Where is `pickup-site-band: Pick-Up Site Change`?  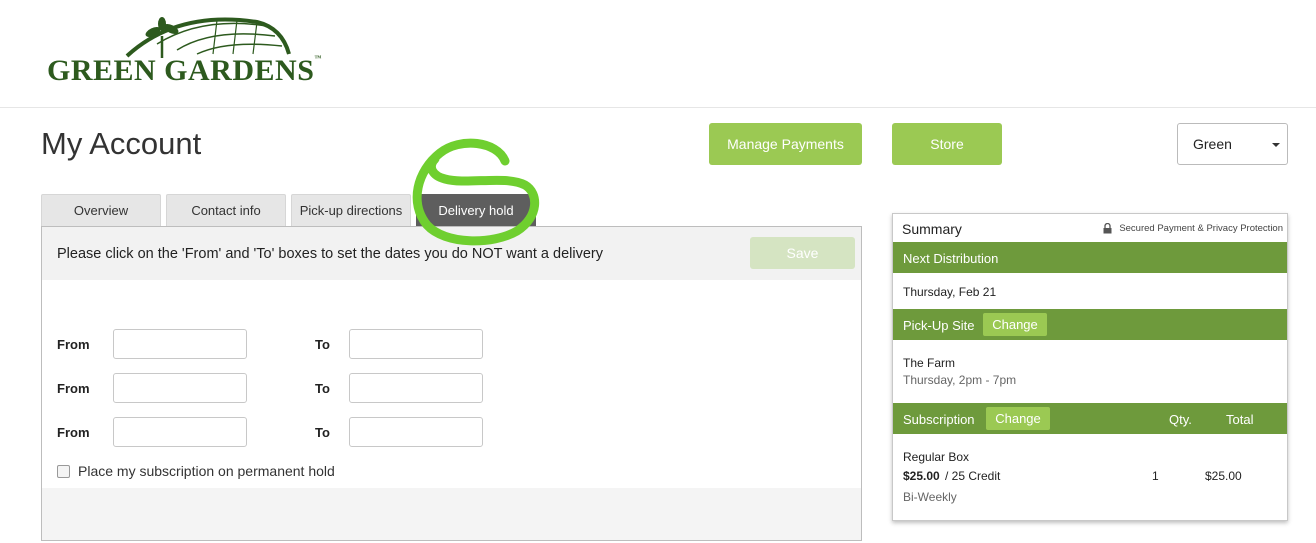
pickup-site-band: Pick-Up Site Change is located at coordinates (1090, 324).